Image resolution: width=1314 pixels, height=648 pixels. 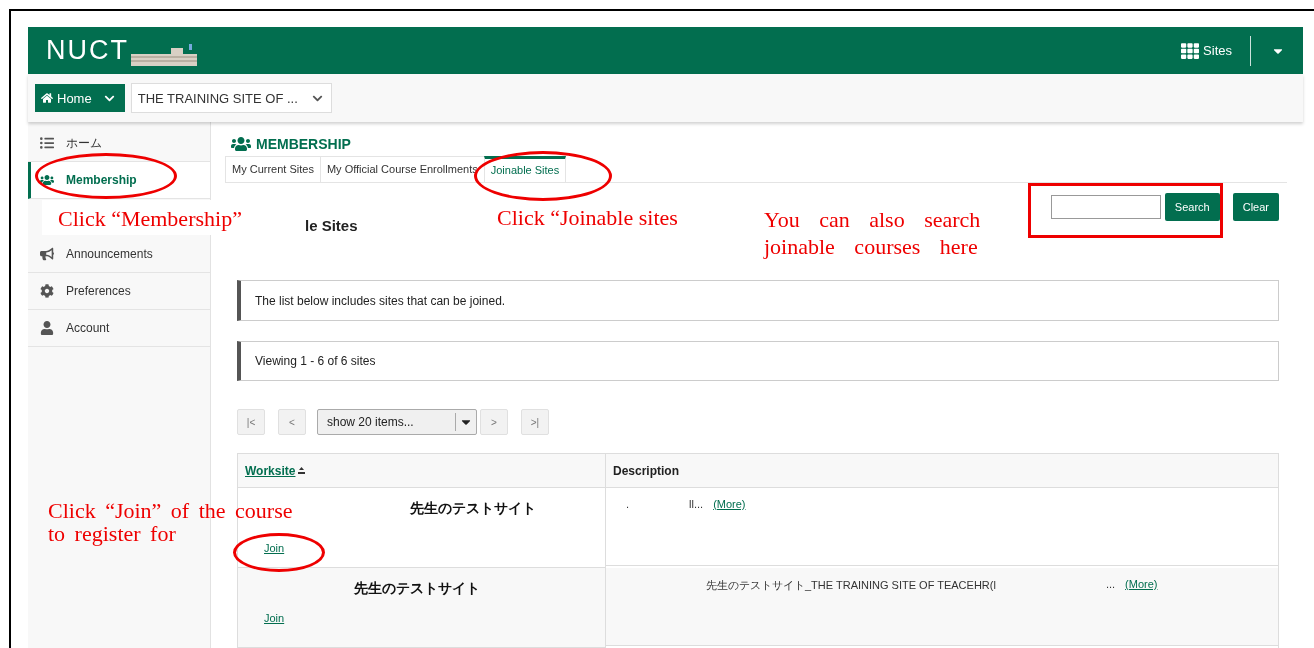 What do you see at coordinates (851, 585) in the screenshot?
I see `description-text: 先生のテストサイト_THE TRAINING SITE OF TEACEHR(l` at bounding box center [851, 585].